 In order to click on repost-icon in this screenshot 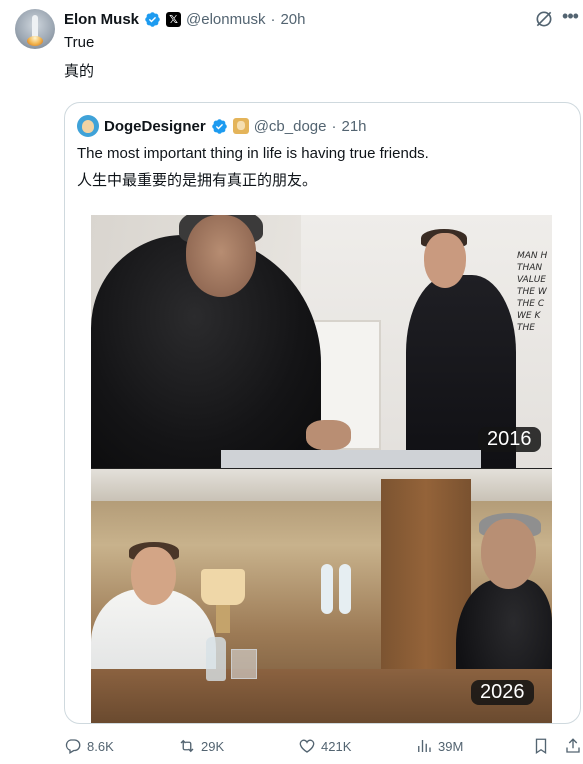, I will do `click(187, 746)`.